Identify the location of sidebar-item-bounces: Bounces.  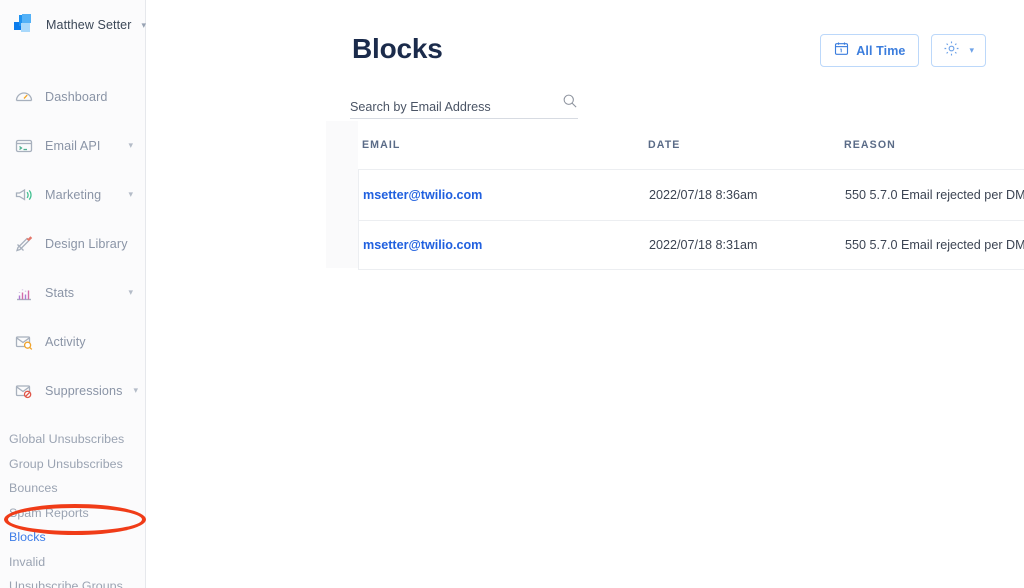
(72, 488).